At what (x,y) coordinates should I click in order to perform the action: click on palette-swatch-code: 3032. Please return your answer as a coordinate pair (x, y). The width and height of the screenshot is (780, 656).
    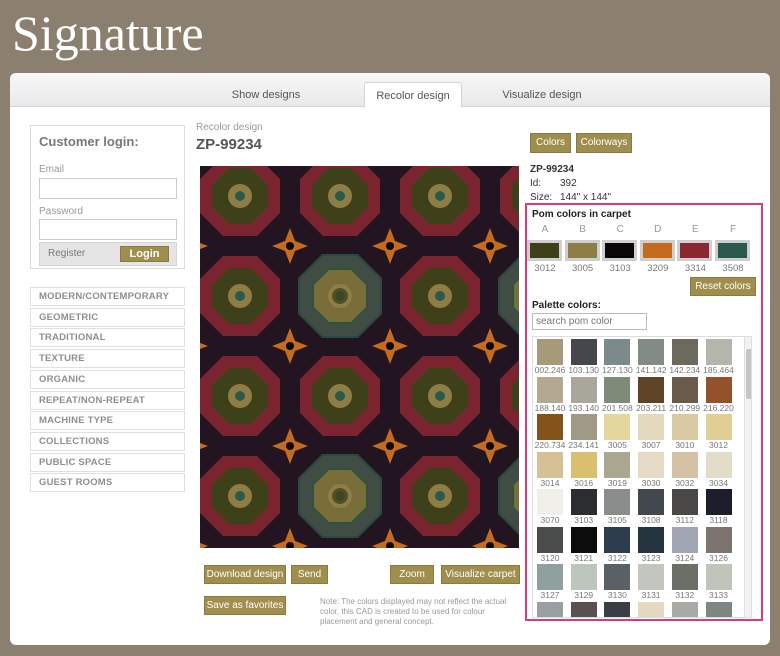
    Looking at the image, I should click on (685, 482).